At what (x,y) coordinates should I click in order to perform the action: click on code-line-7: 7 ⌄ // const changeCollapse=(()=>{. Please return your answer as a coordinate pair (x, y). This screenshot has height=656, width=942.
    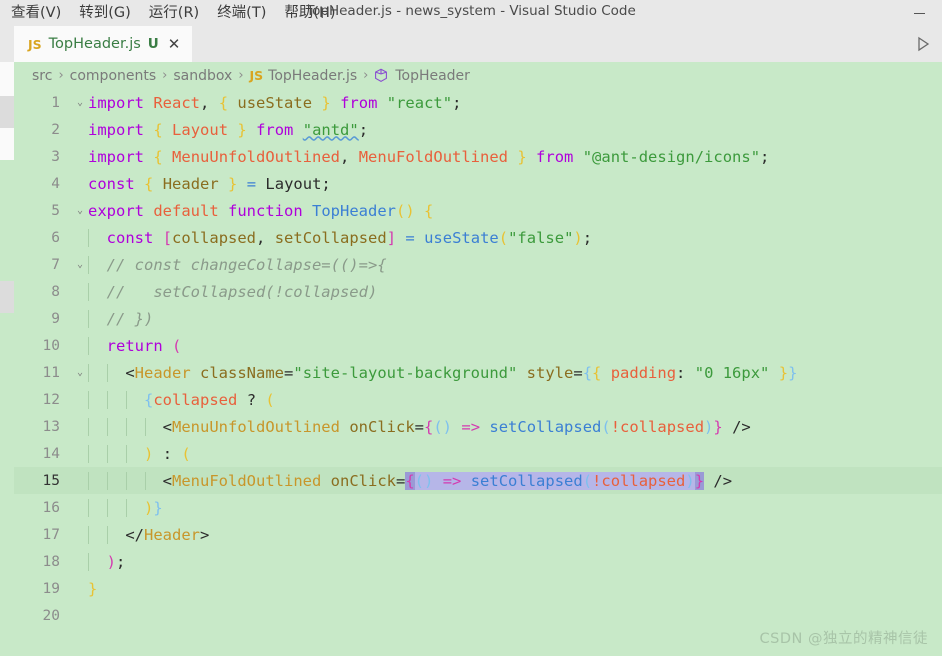
    Looking at the image, I should click on (478, 264).